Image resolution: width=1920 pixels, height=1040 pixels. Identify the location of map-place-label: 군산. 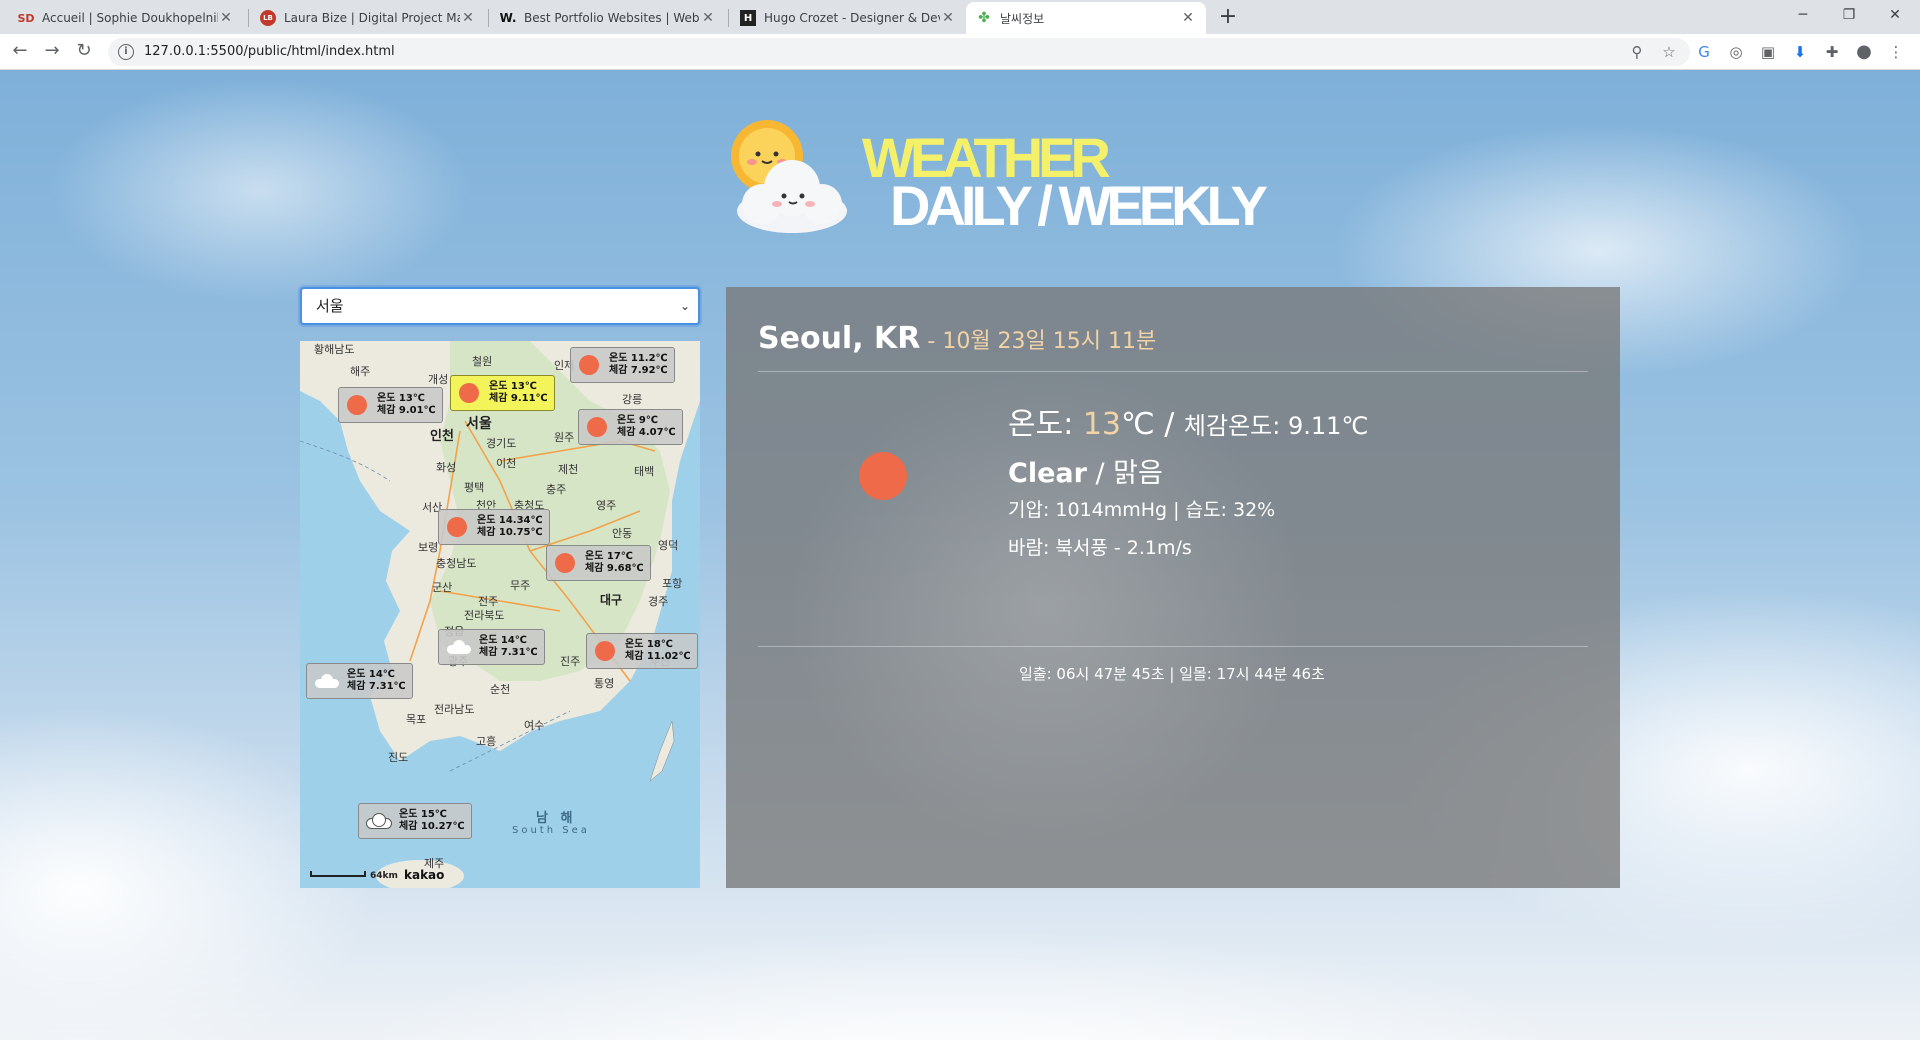
(442, 587).